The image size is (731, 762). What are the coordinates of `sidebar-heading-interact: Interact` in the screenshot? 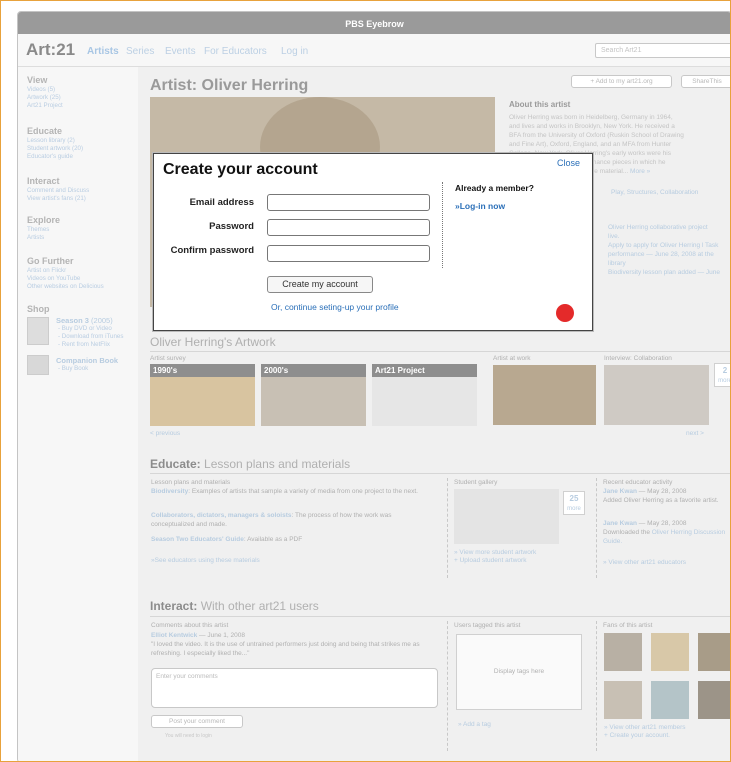 It's located at (43, 181).